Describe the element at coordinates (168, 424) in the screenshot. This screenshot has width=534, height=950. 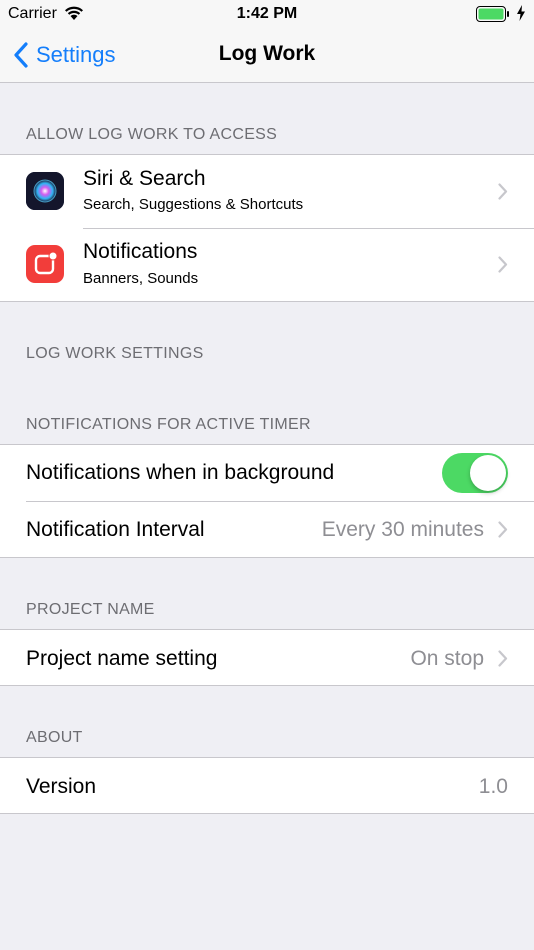
I see `section-header-timer: NOTIFICATIONS FOR ACTIVE TIMER` at that location.